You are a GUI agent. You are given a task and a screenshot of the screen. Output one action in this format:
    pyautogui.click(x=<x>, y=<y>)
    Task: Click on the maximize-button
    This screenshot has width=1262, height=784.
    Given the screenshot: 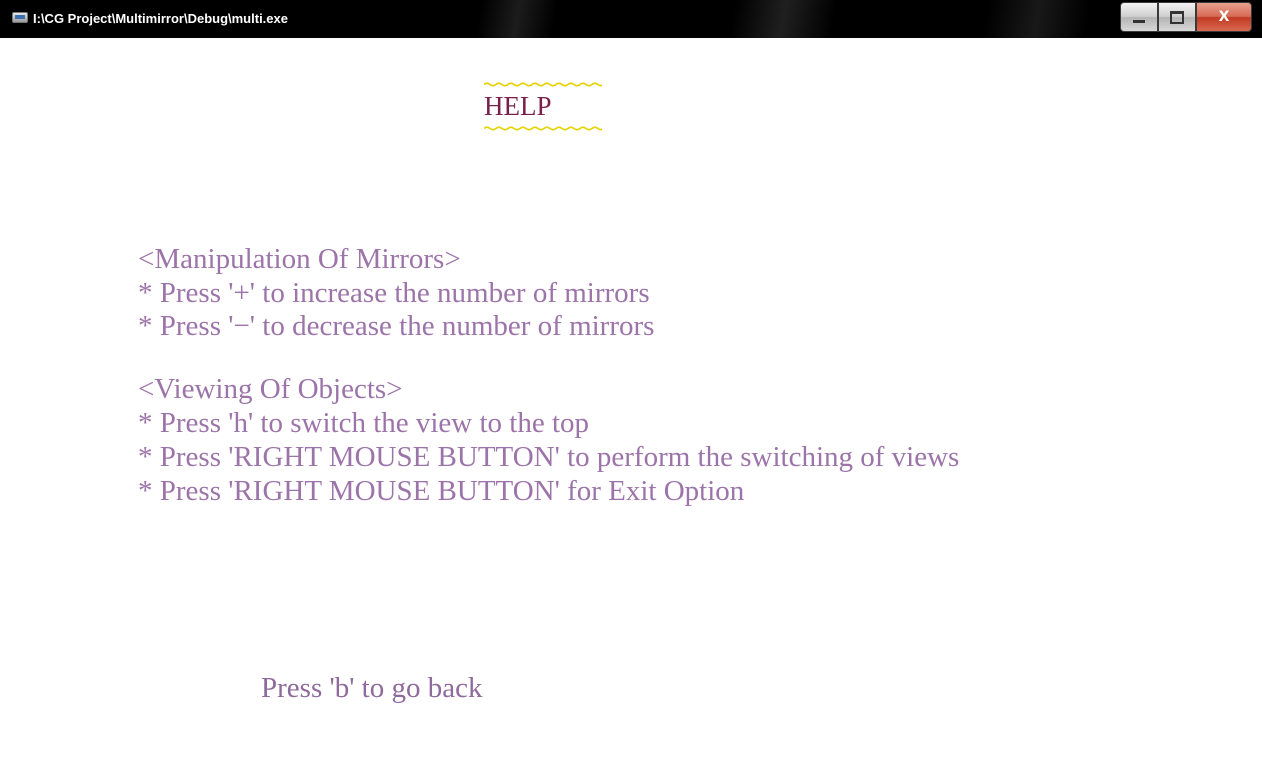 What is the action you would take?
    pyautogui.click(x=1177, y=17)
    